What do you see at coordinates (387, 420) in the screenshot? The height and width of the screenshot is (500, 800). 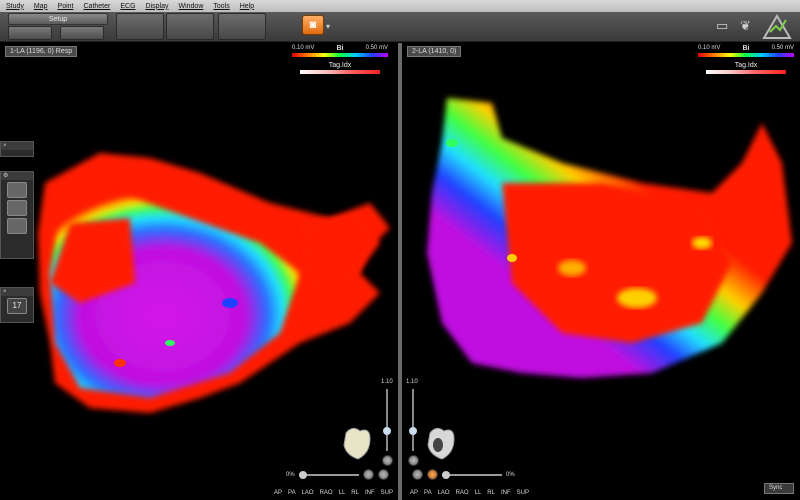 I see `left-zoom-slider` at bounding box center [387, 420].